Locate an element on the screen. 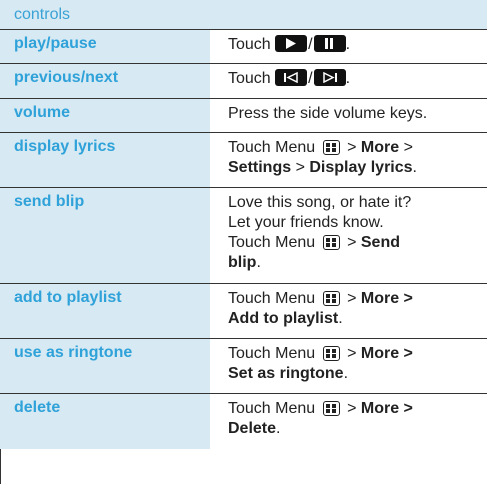 The image size is (487, 484). row-desc: Touch Menu > More > Add to playlist. is located at coordinates (320, 308).